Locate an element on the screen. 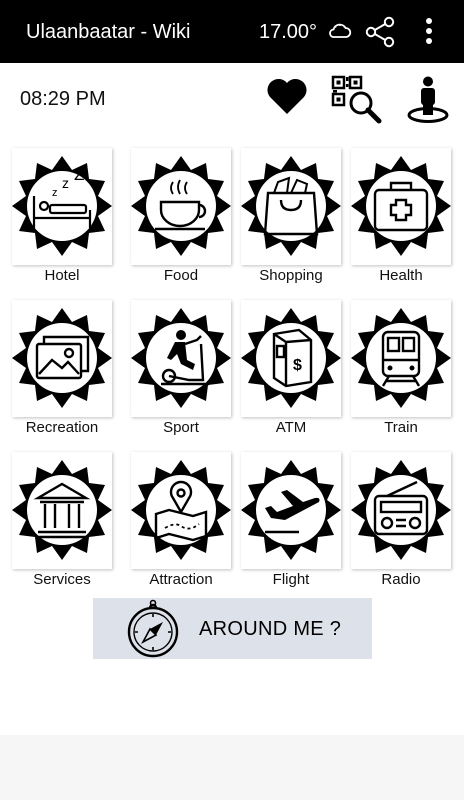 Image resolution: width=464 pixels, height=800 pixels. bottom-bar is located at coordinates (232, 767).